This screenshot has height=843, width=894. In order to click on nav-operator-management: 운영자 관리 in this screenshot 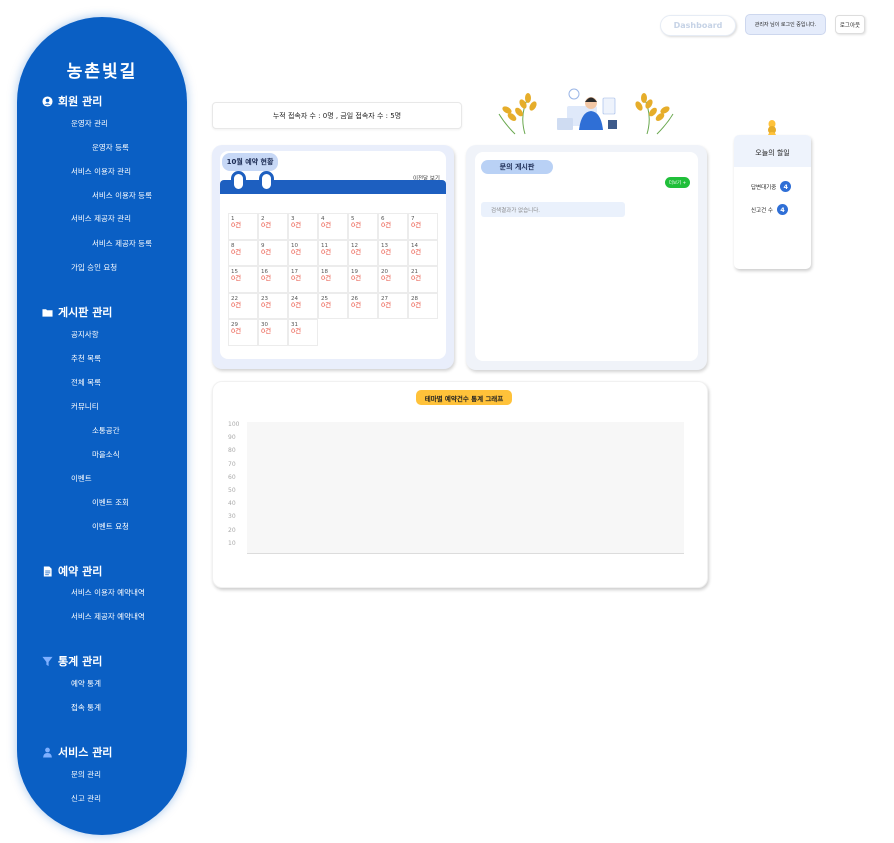, I will do `click(89, 123)`.